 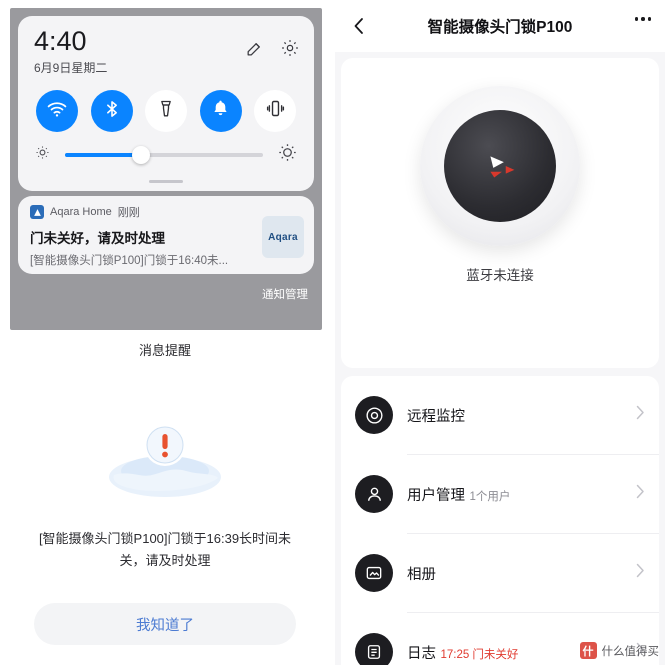 I want to click on list-item-user-management: 用户管理 1个用户, so click(x=500, y=494).